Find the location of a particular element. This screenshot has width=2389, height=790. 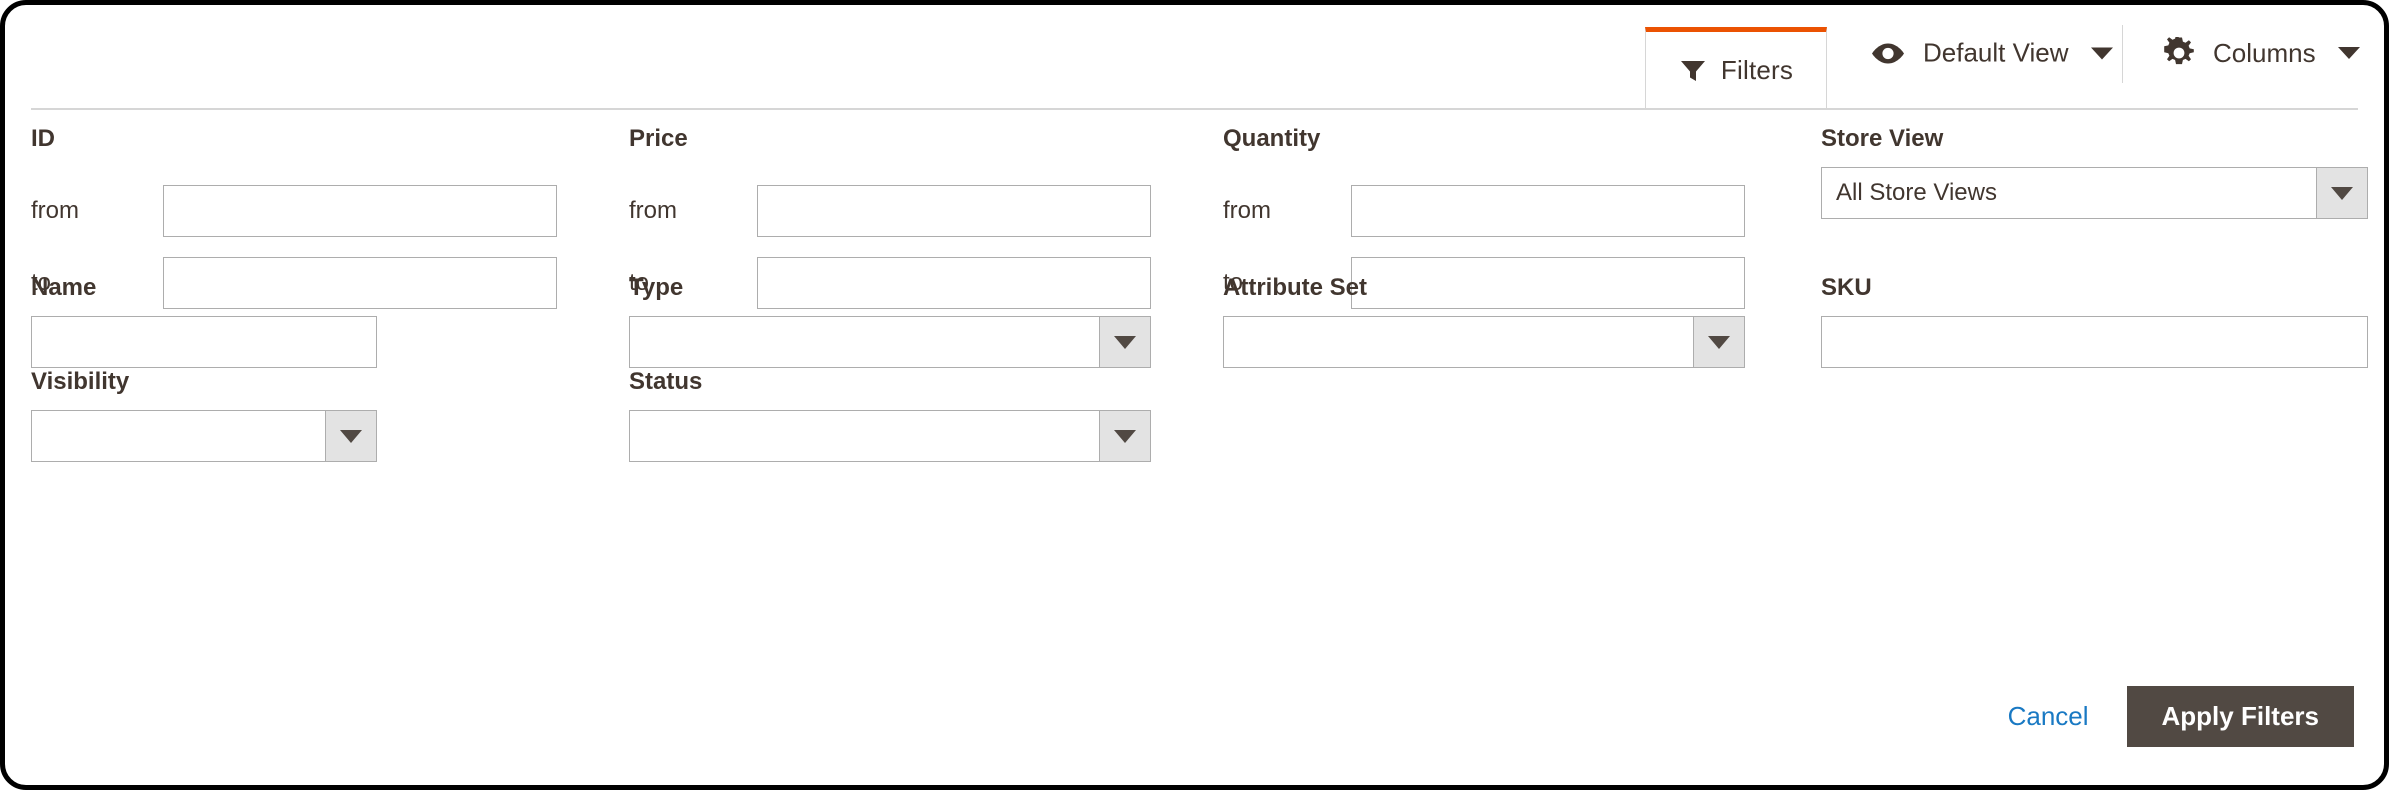

tab-filters: Filters is located at coordinates (1736, 68).